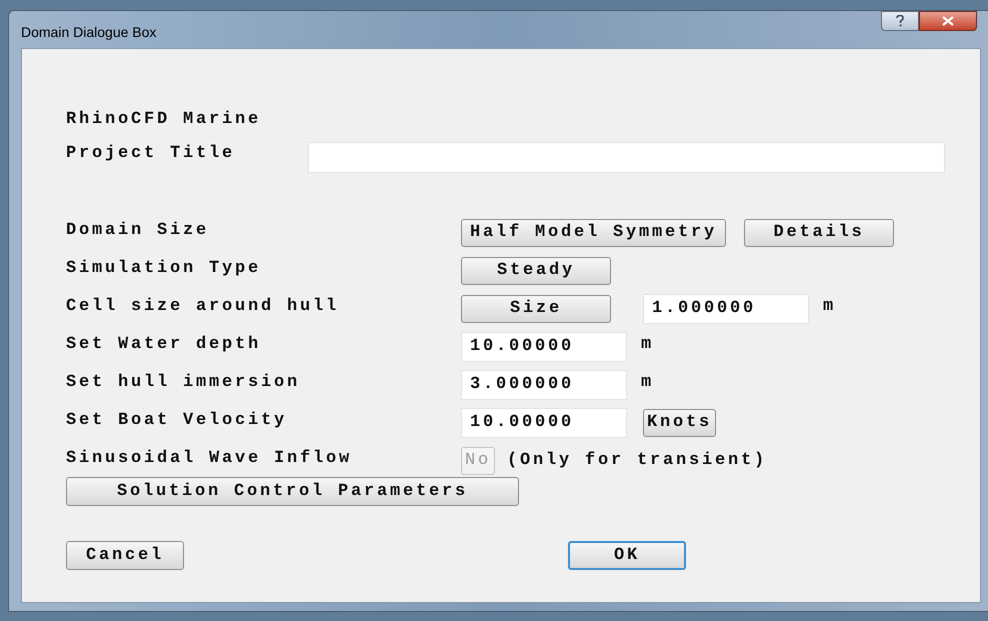 Image resolution: width=988 pixels, height=621 pixels. Describe the element at coordinates (544, 385) in the screenshot. I see `number-field: 3.000000` at that location.